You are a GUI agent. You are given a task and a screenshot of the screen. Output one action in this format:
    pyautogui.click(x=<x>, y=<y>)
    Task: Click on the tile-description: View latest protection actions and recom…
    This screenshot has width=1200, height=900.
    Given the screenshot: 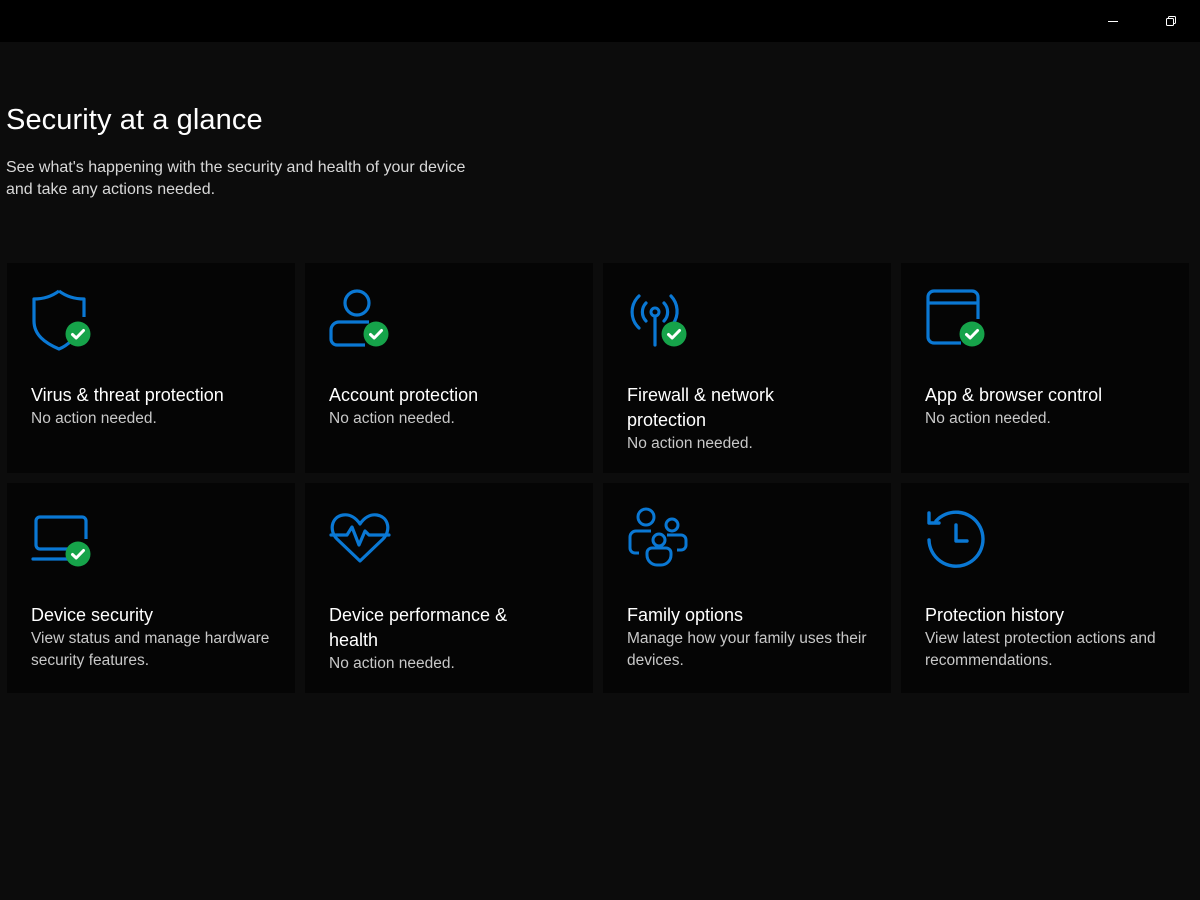 What is the action you would take?
    pyautogui.click(x=1040, y=649)
    